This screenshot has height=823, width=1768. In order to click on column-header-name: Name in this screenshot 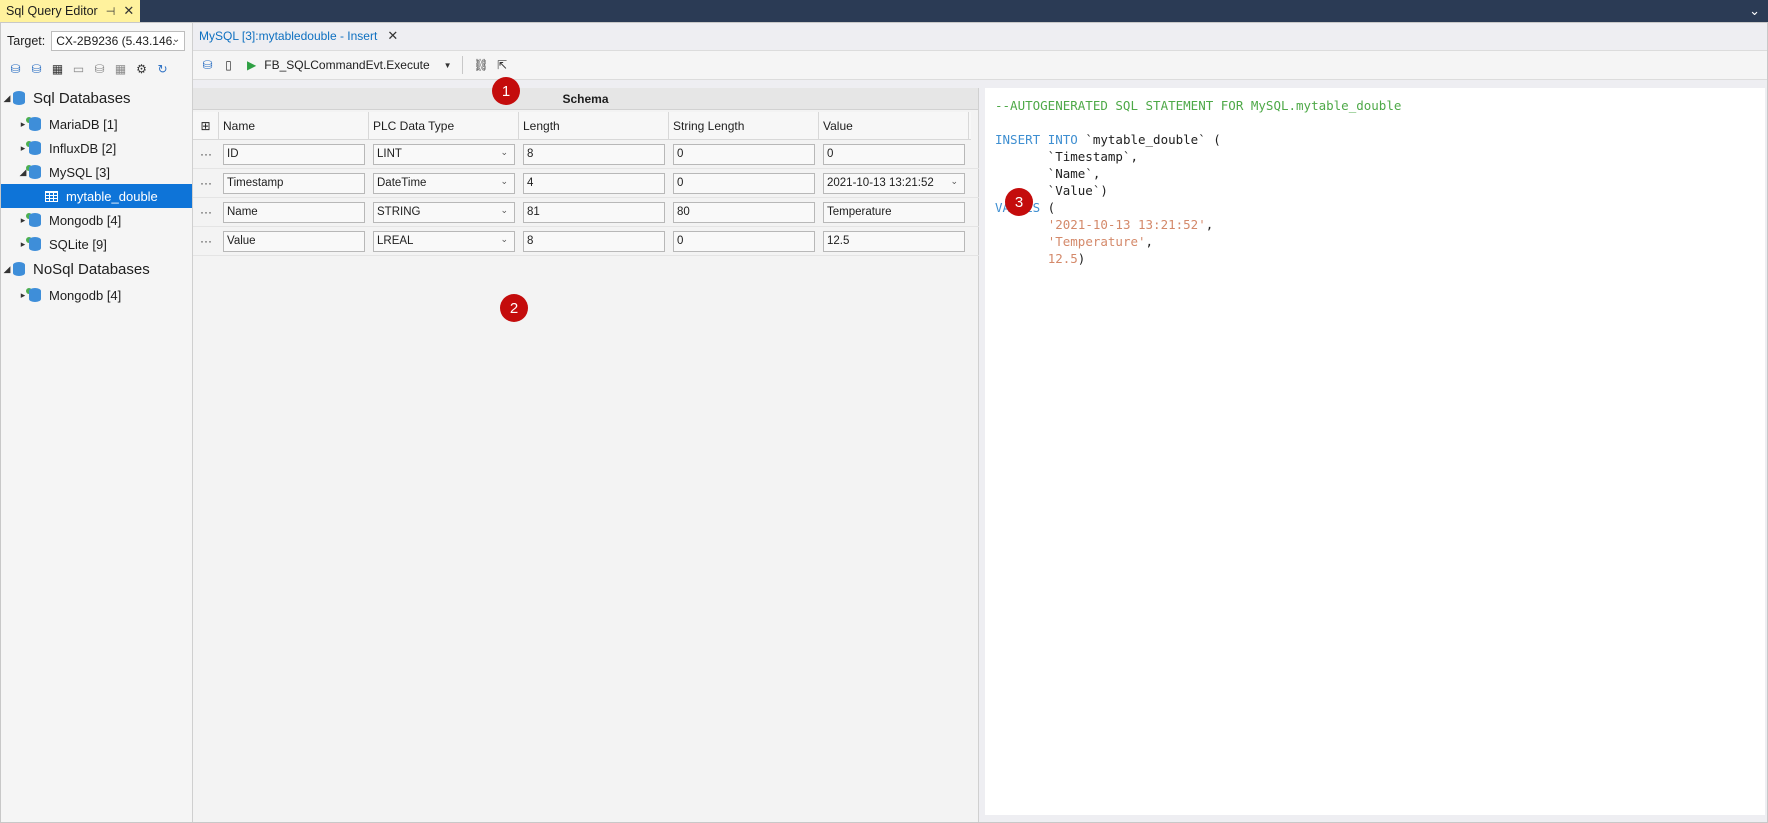, I will do `click(294, 125)`.